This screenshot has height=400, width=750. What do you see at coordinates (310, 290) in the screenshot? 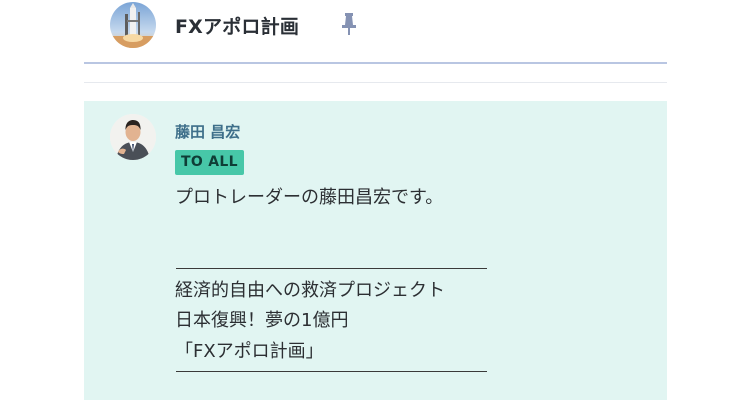
I see `message-line: 経済的自由への救済プロジェクト` at bounding box center [310, 290].